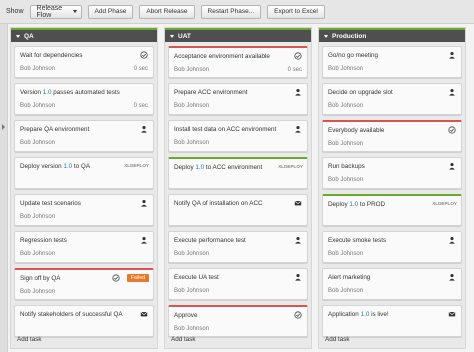 This screenshot has width=474, height=352. What do you see at coordinates (392, 35) in the screenshot?
I see `phase-header: Production` at bounding box center [392, 35].